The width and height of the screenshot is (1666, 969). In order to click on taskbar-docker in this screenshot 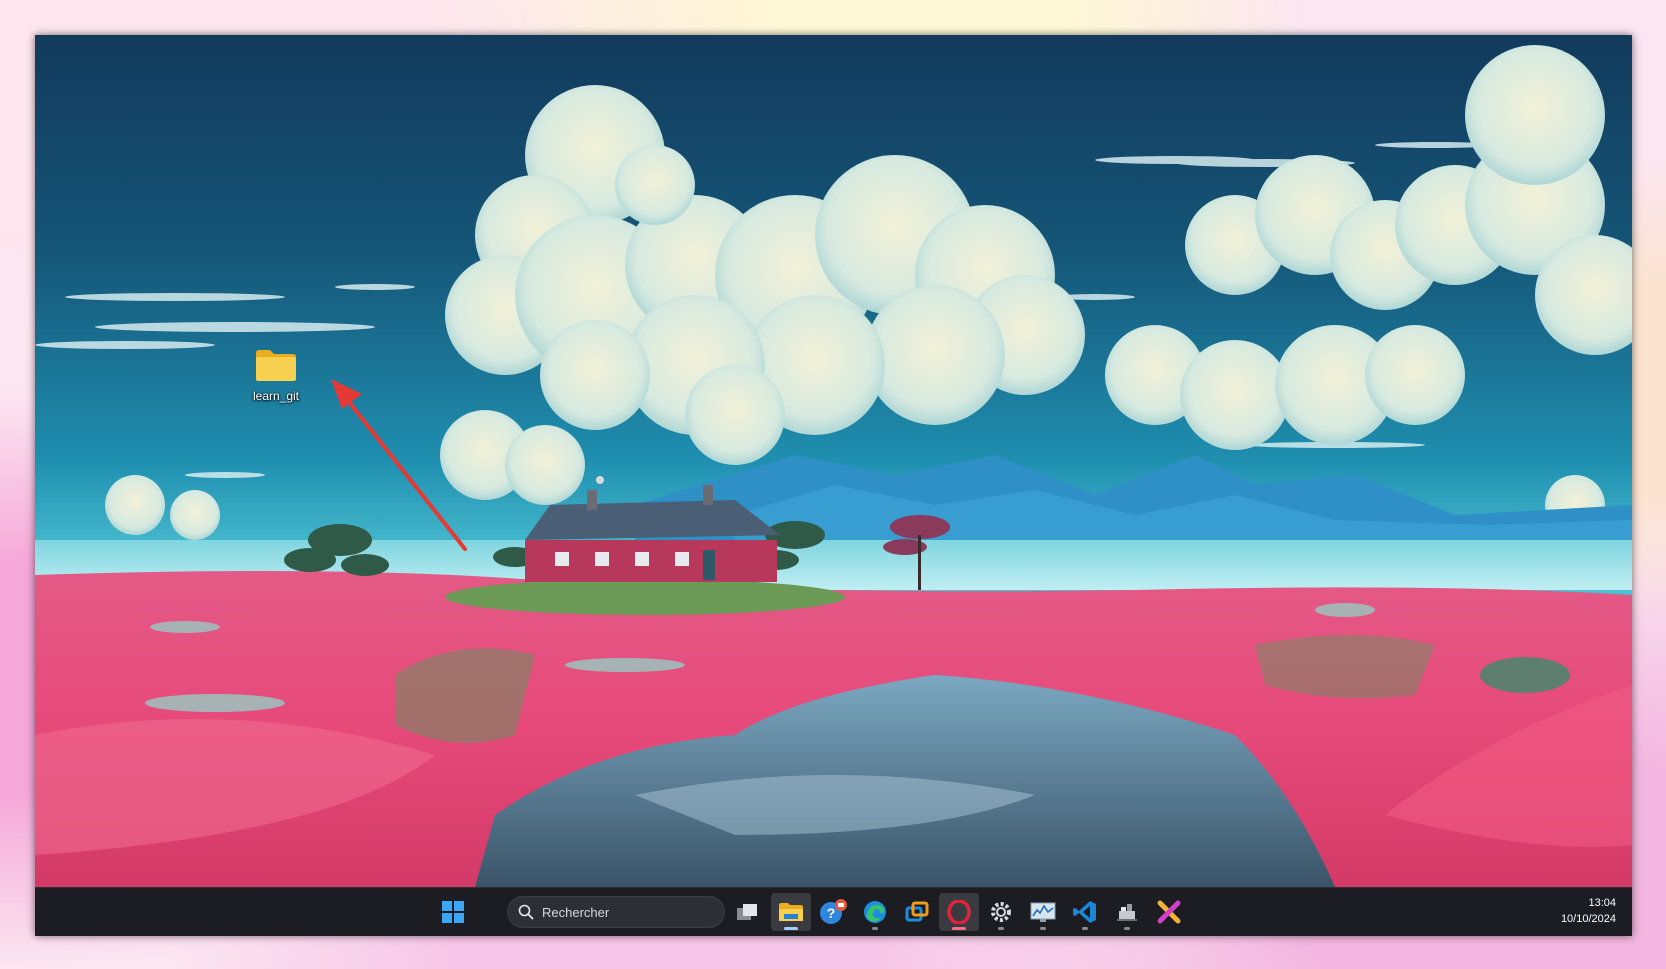, I will do `click(1127, 912)`.